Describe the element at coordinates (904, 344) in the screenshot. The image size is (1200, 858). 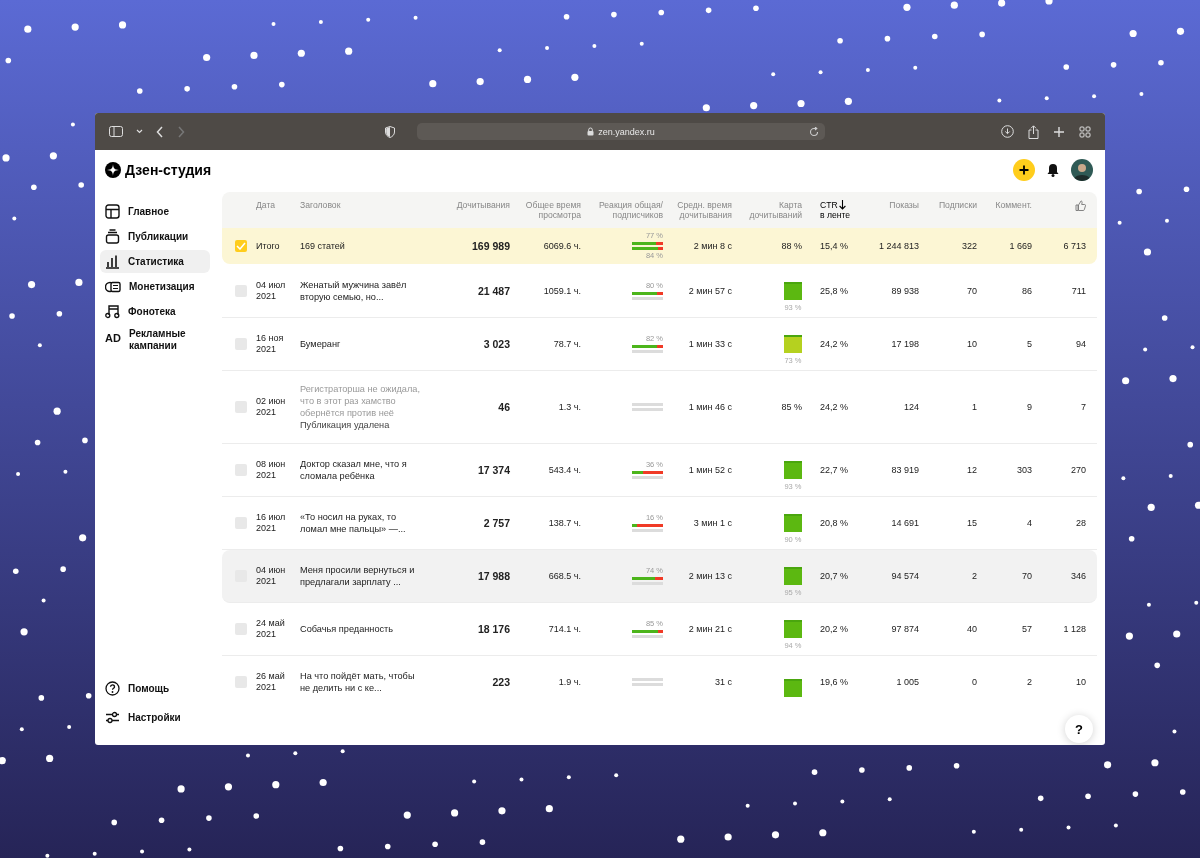
I see `table-cell-text: 17 198` at that location.